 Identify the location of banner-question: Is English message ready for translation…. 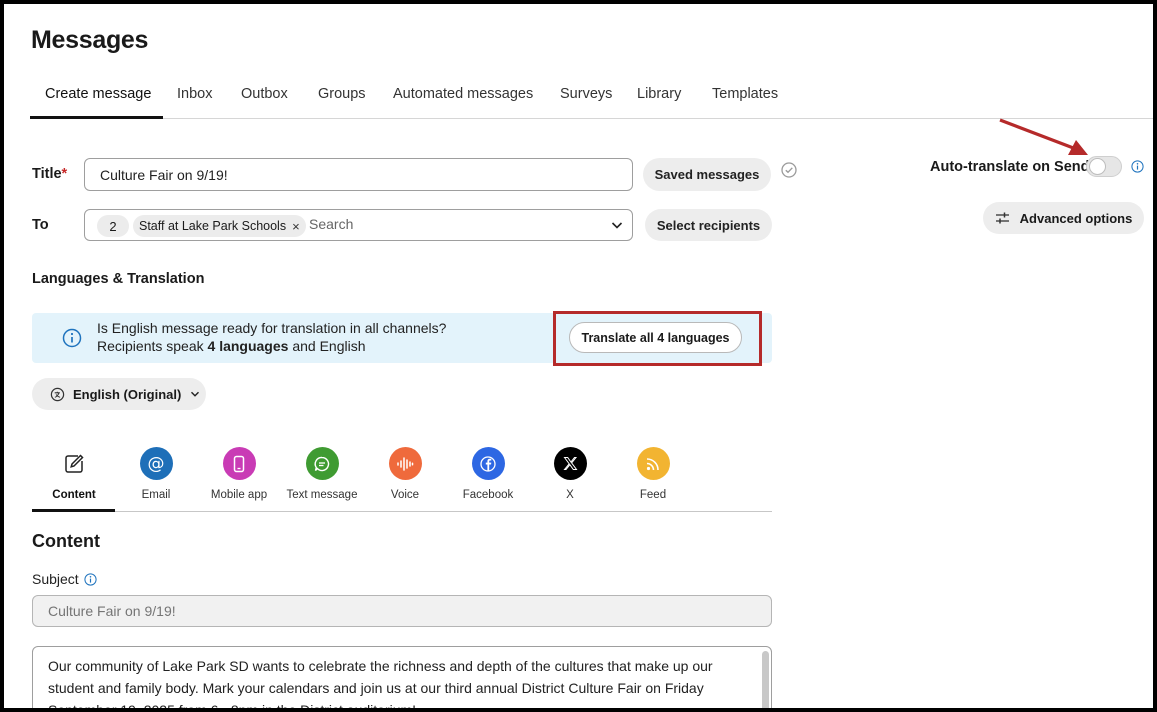
(272, 328).